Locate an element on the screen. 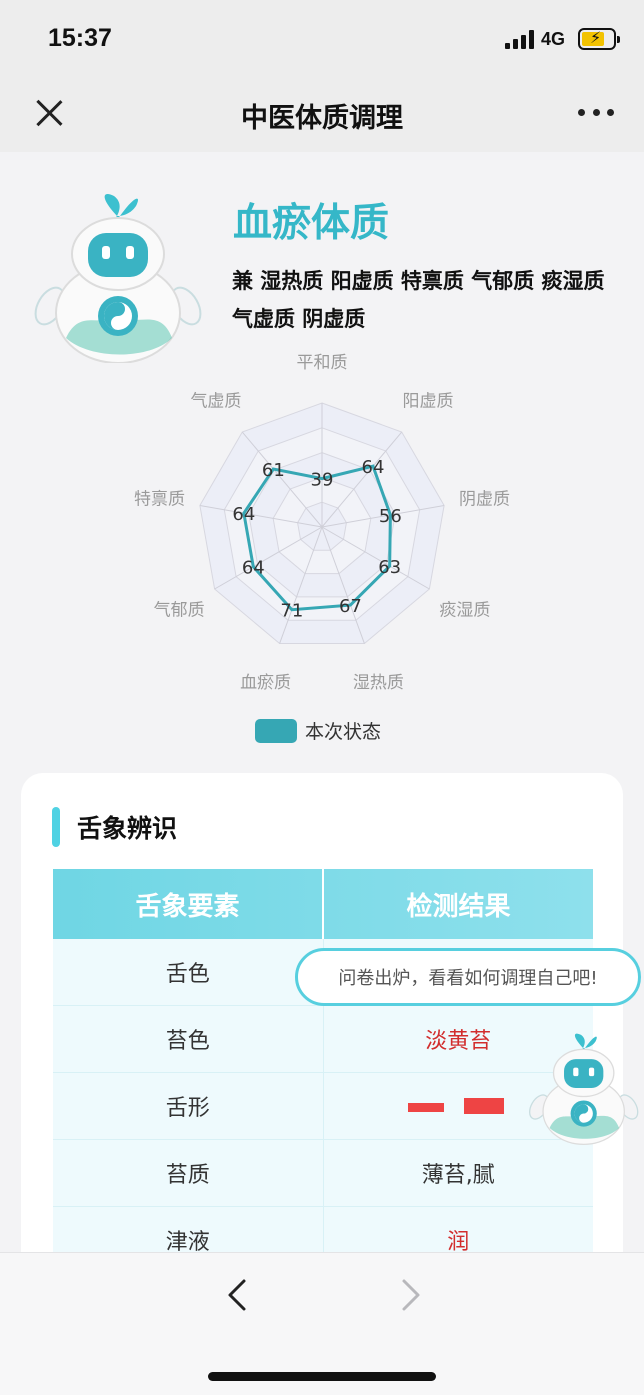 The image size is (644, 1395). main-constitution: 血瘀体质 is located at coordinates (311, 223).